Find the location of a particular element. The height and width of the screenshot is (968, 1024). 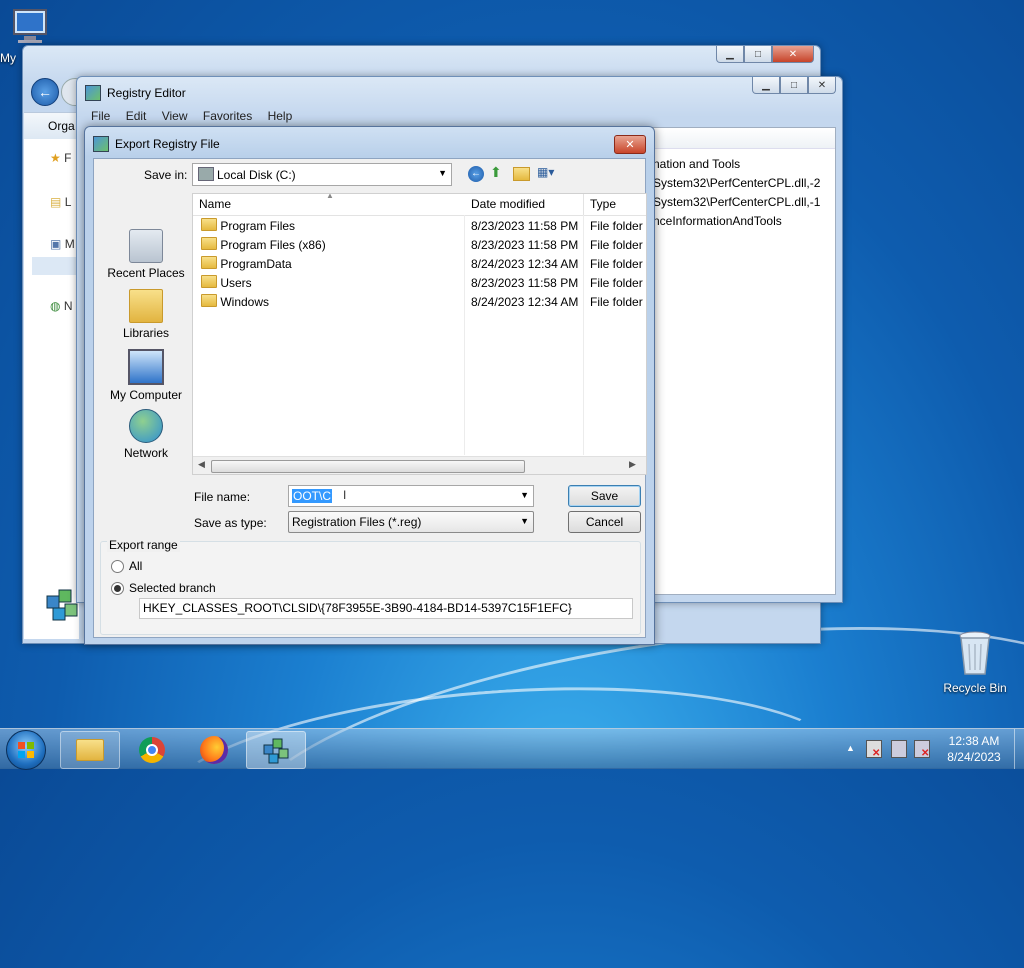

regedit-title: Registry Editor is located at coordinates (146, 93).